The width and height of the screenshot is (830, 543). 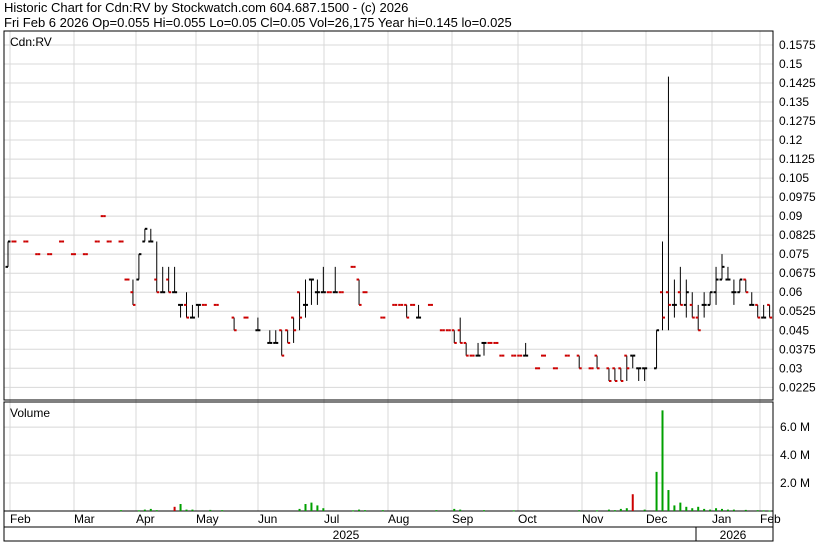 I want to click on month-label-6: Aug, so click(x=398, y=519).